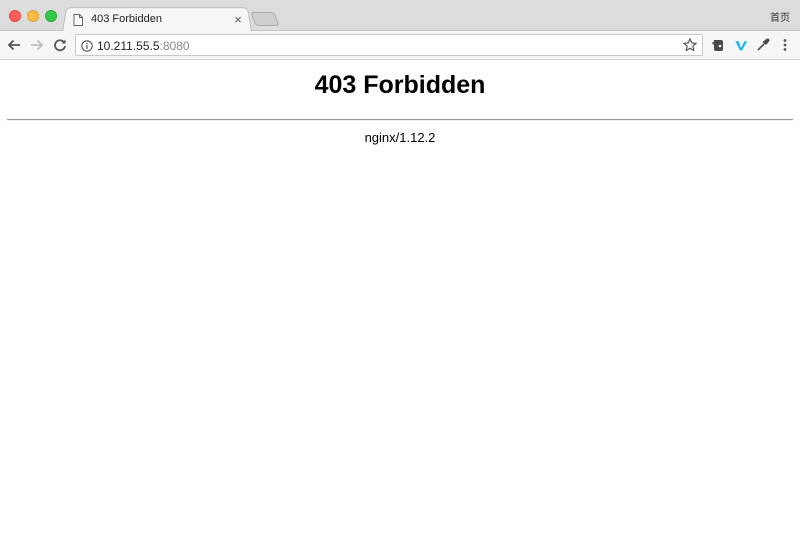 Image resolution: width=800 pixels, height=549 pixels. Describe the element at coordinates (128, 46) in the screenshot. I see `url-host: 10.211.55.5` at that location.